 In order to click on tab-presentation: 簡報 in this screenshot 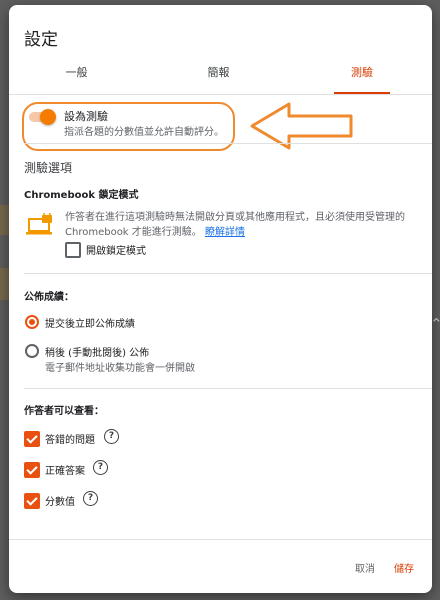, I will do `click(218, 77)`.